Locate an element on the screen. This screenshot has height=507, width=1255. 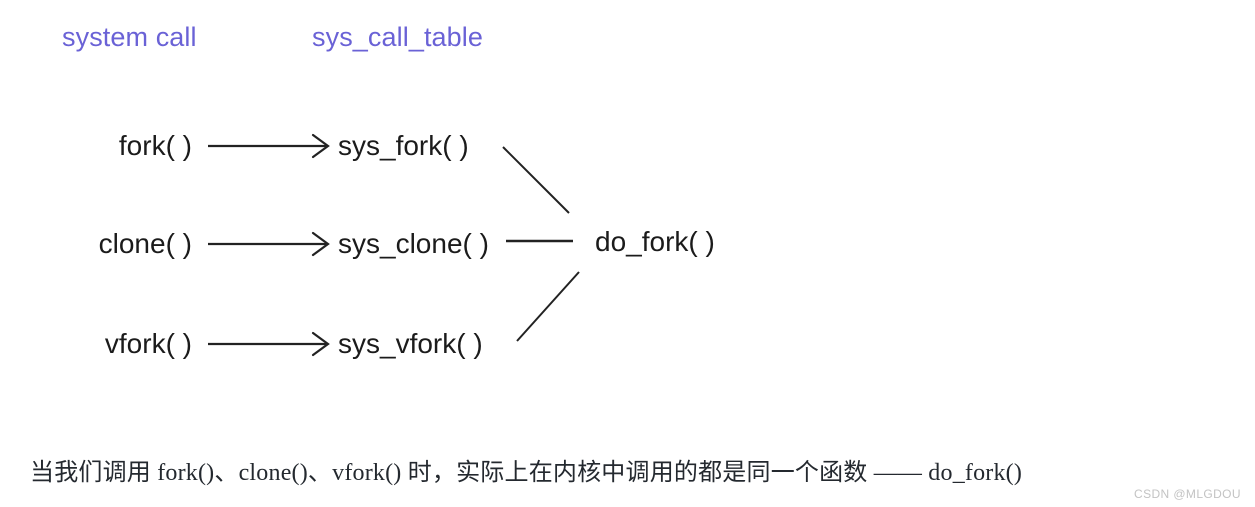
user-call-clone: clone( ) is located at coordinates (145, 243).